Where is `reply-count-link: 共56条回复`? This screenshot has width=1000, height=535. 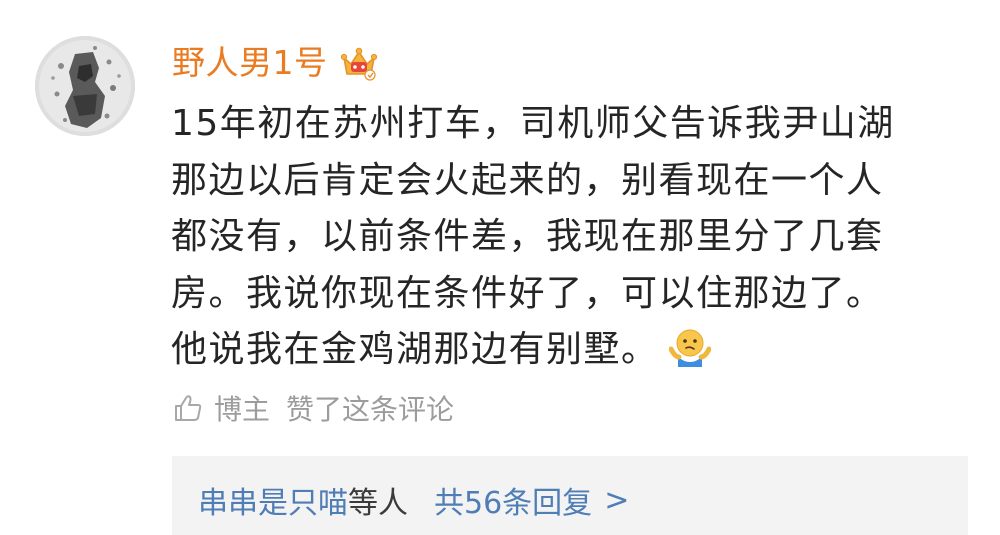 reply-count-link: 共56条回复 is located at coordinates (513, 500).